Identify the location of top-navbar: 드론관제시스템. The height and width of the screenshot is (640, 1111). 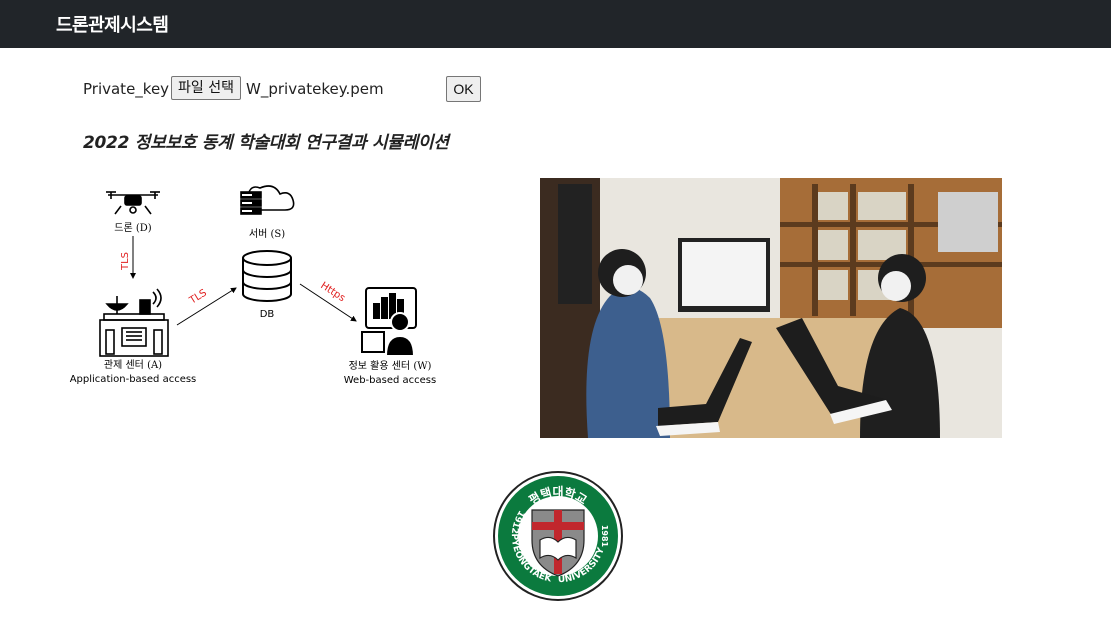
(555, 24).